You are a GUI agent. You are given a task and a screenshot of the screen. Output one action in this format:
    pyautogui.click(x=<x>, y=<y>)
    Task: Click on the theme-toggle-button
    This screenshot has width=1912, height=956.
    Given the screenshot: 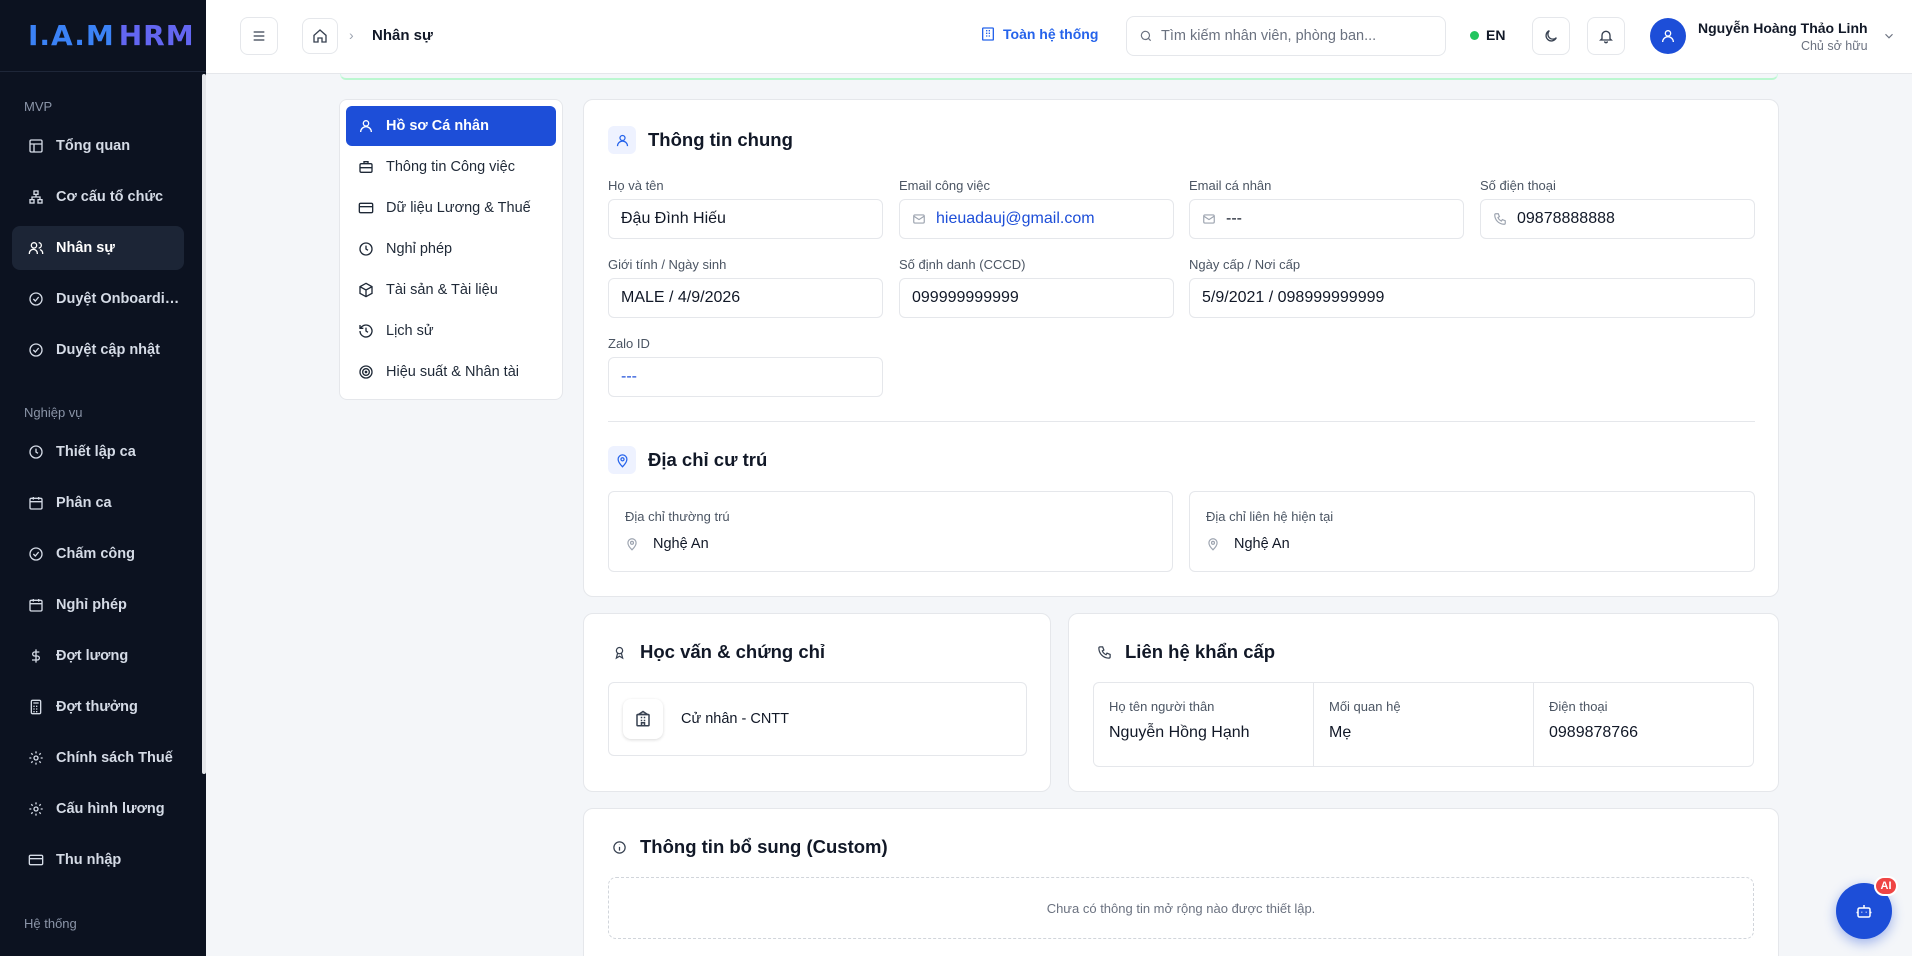 What is the action you would take?
    pyautogui.click(x=1551, y=36)
    